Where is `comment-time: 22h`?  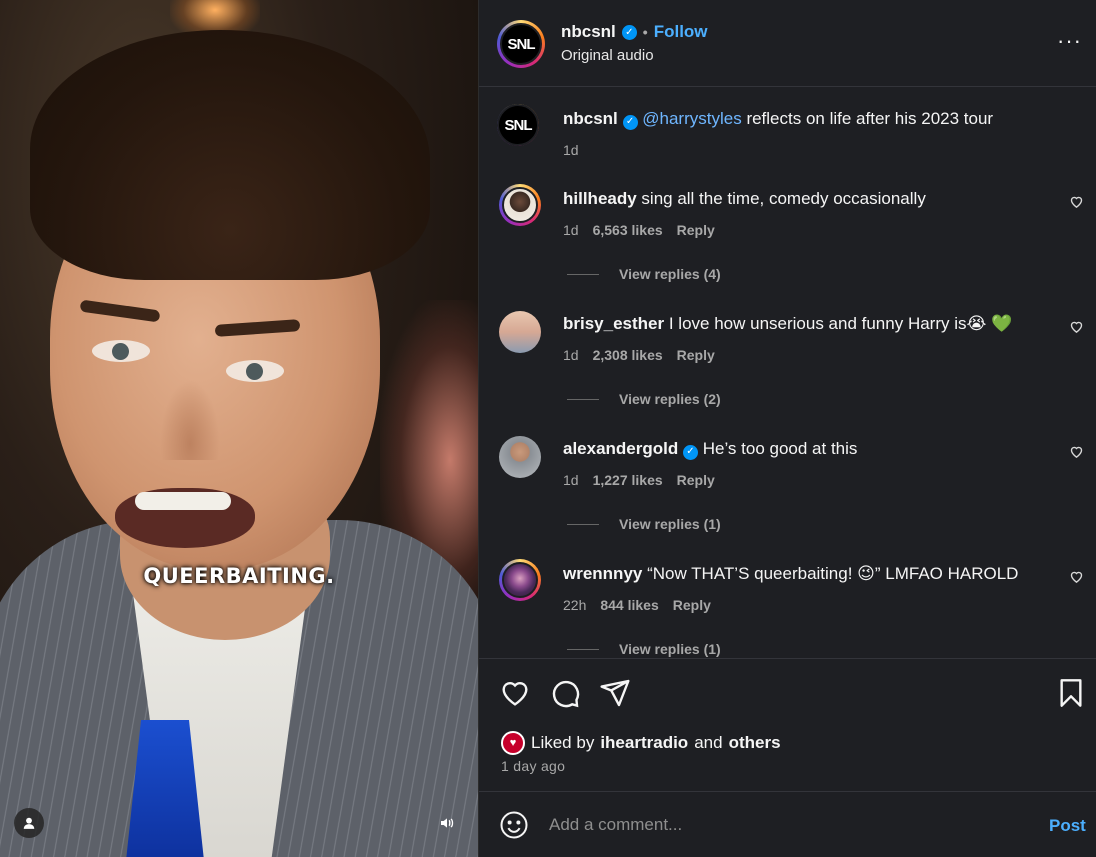 comment-time: 22h is located at coordinates (575, 605).